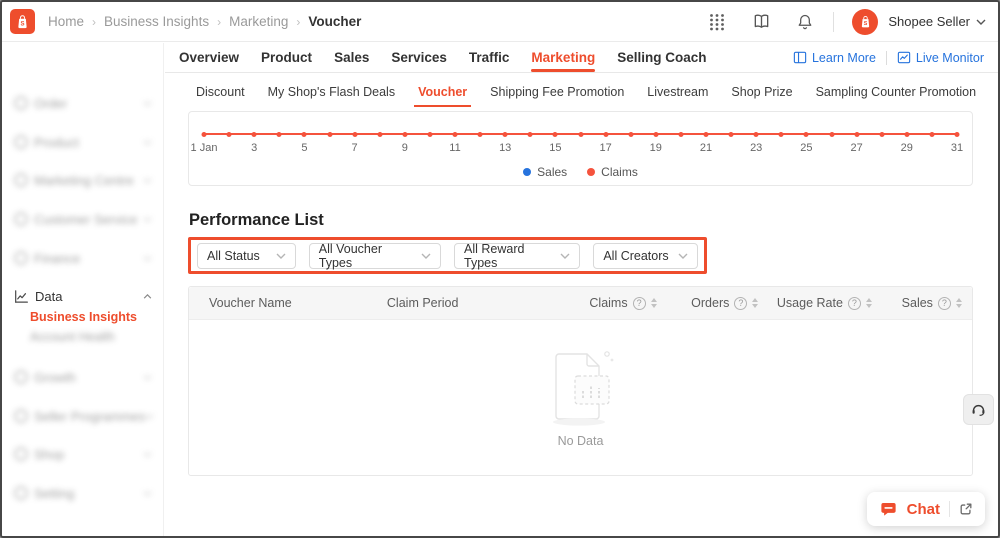 The height and width of the screenshot is (538, 1000). What do you see at coordinates (351, 57) in the screenshot?
I see `tab-sales: Sales` at bounding box center [351, 57].